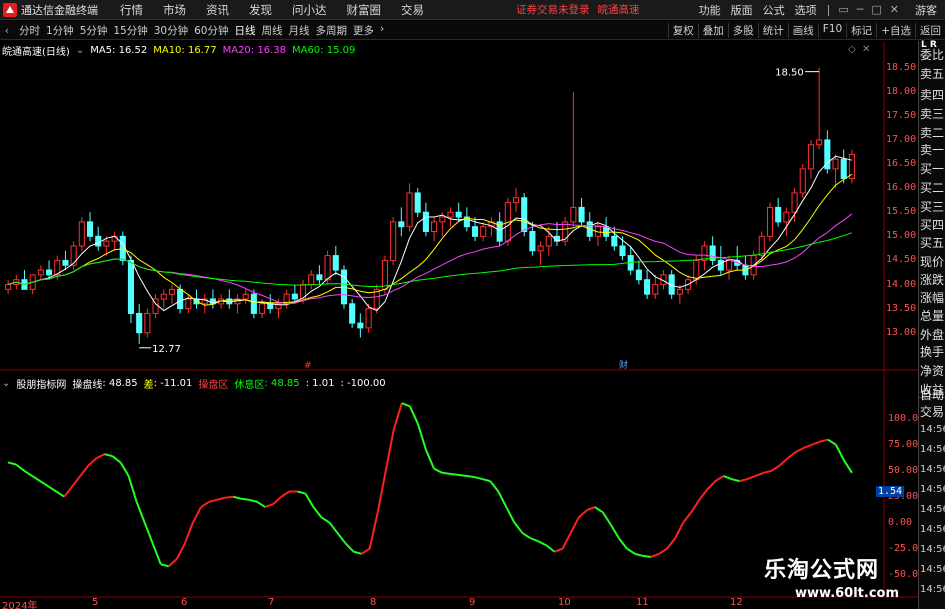  Describe the element at coordinates (932, 224) in the screenshot. I see `quote-field-9: 买四` at that location.